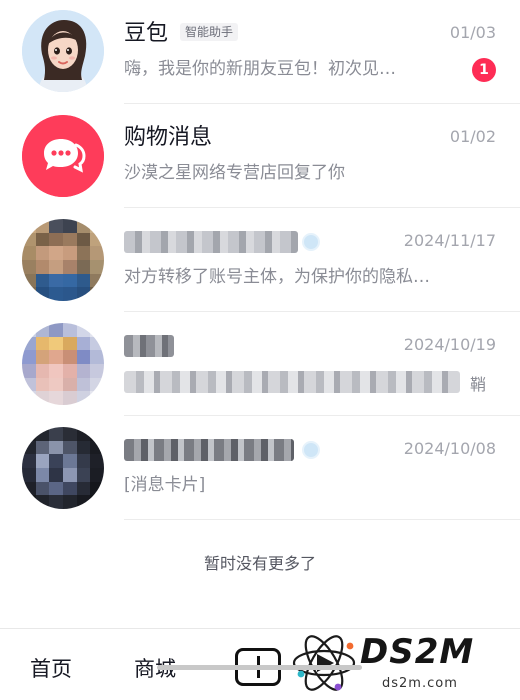 The image size is (520, 700). Describe the element at coordinates (472, 136) in the screenshot. I see `conversation-date: 01/02` at that location.